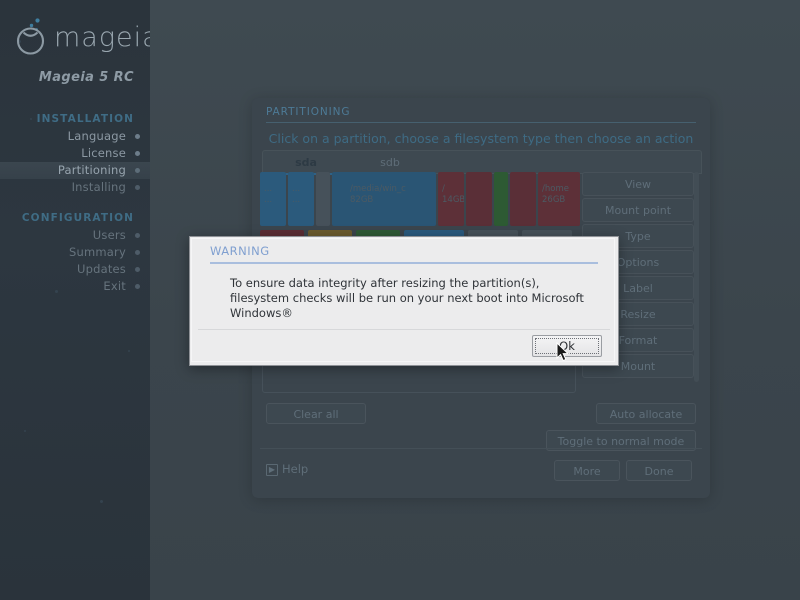 This screenshot has height=600, width=800. Describe the element at coordinates (481, 122) in the screenshot. I see `title-divider` at that location.